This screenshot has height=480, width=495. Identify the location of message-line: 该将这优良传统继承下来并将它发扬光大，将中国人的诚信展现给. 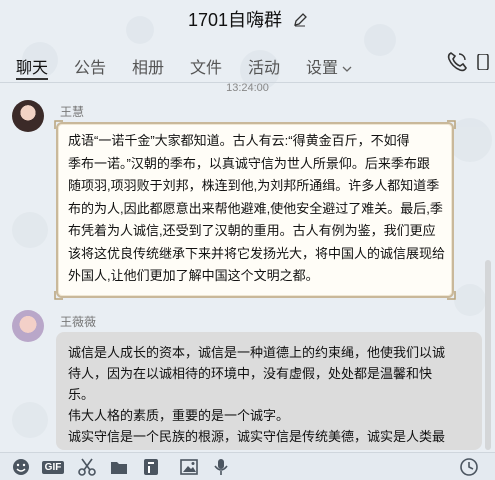
(257, 253).